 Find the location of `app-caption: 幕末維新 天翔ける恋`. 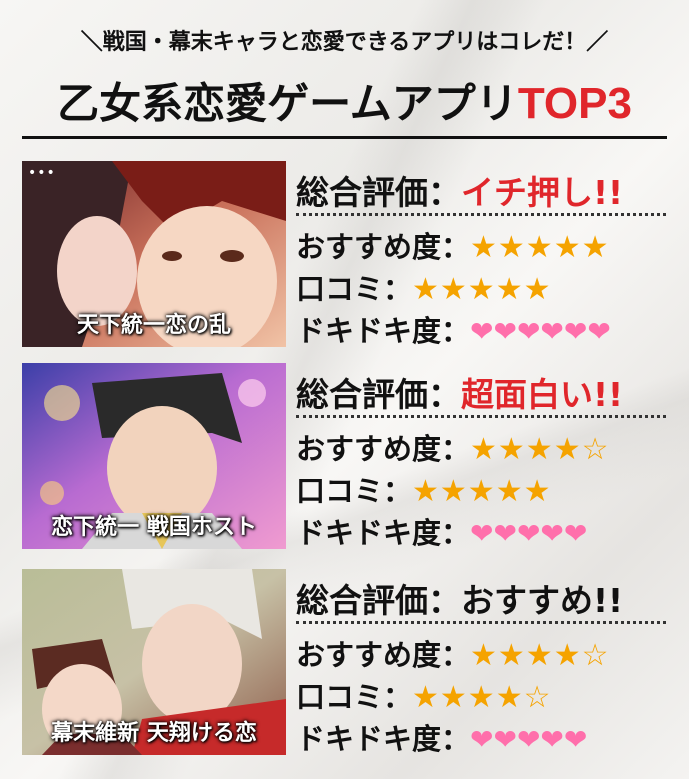

app-caption: 幕末維新 天翔ける恋 is located at coordinates (154, 733).